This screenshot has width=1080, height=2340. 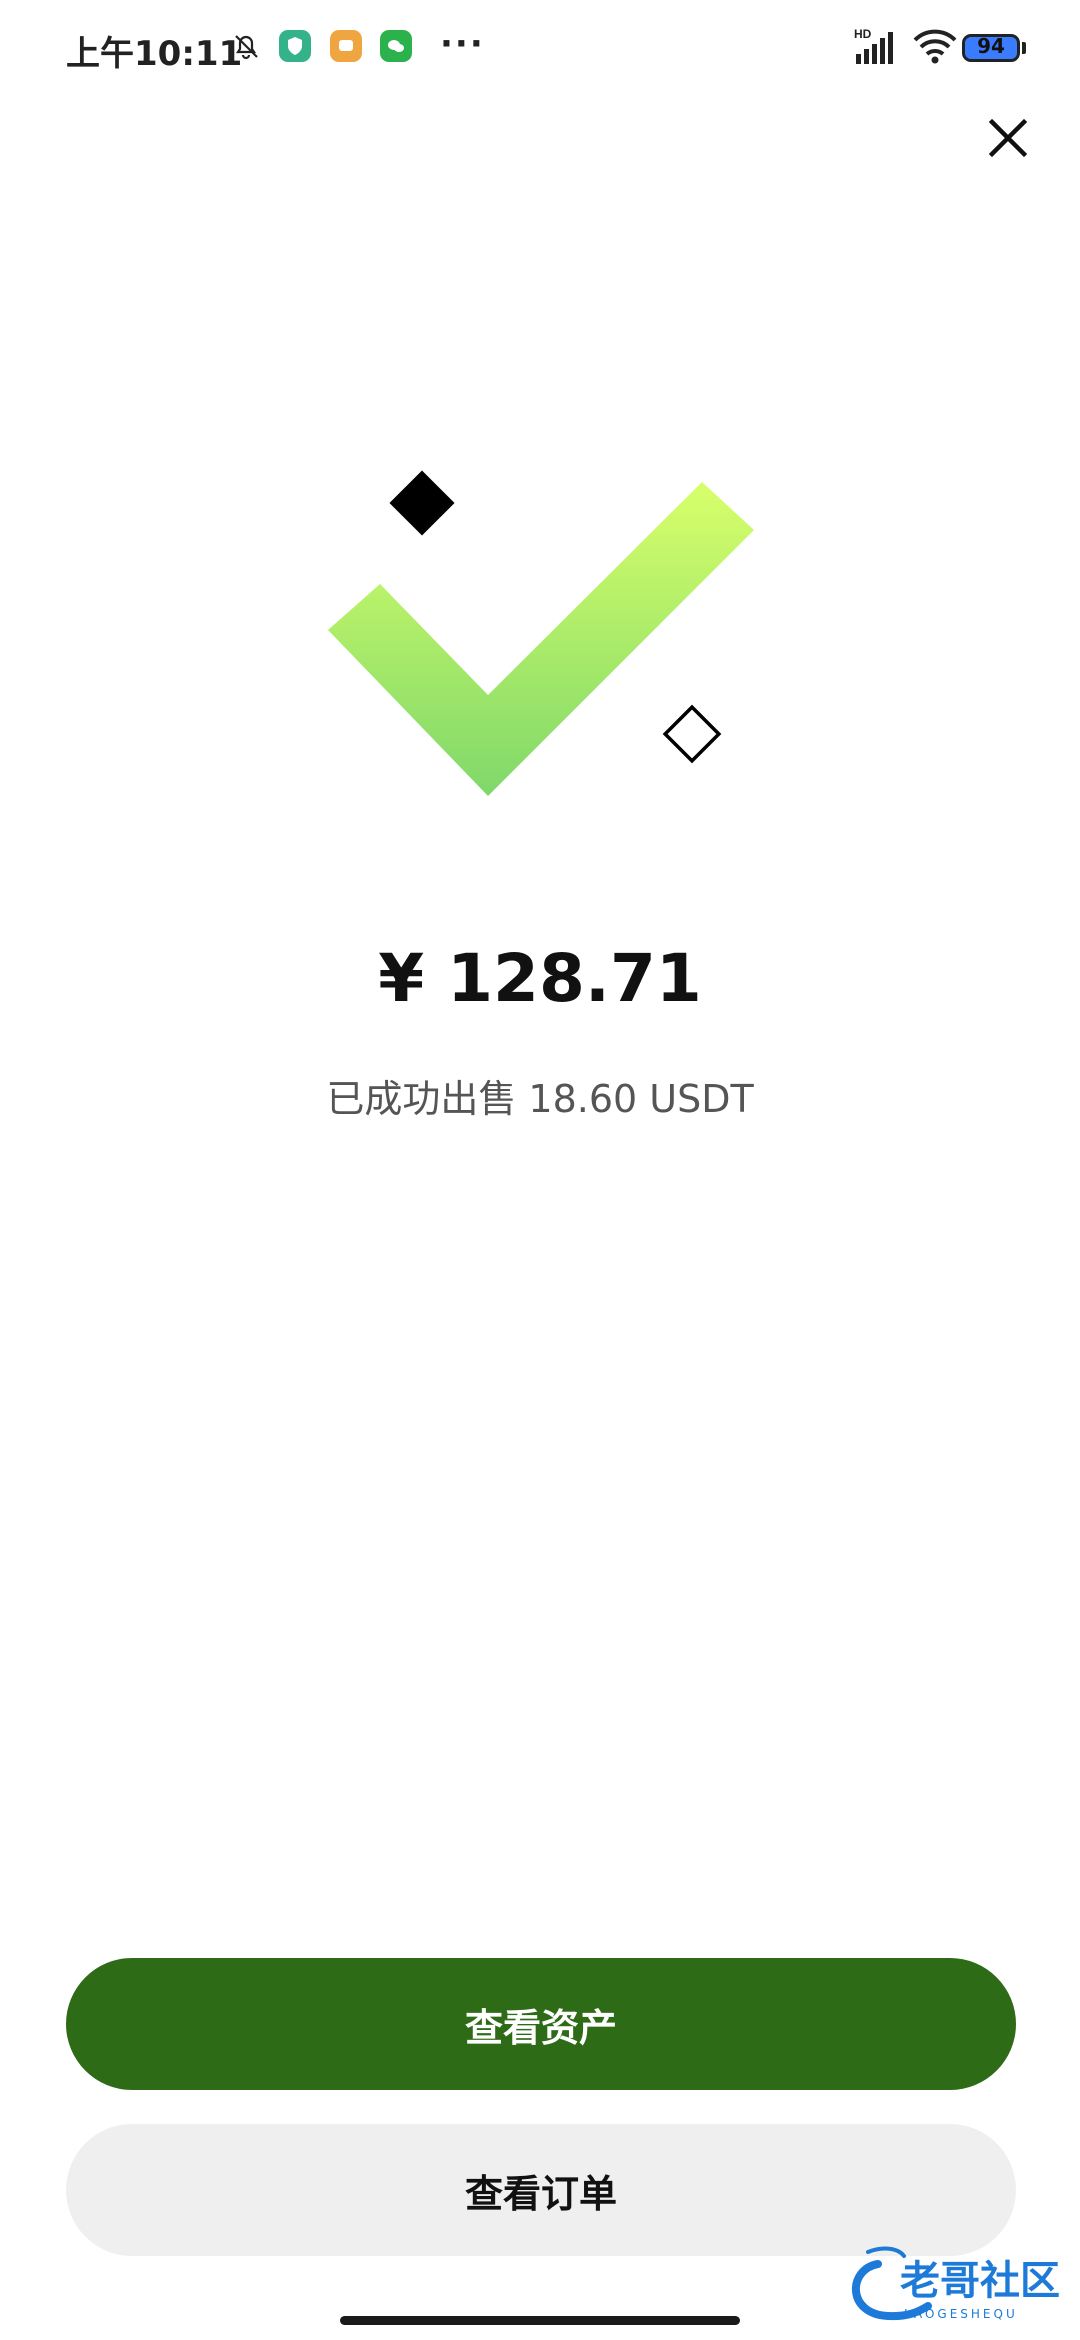 I want to click on filled-diamond-icon, so click(x=422, y=503).